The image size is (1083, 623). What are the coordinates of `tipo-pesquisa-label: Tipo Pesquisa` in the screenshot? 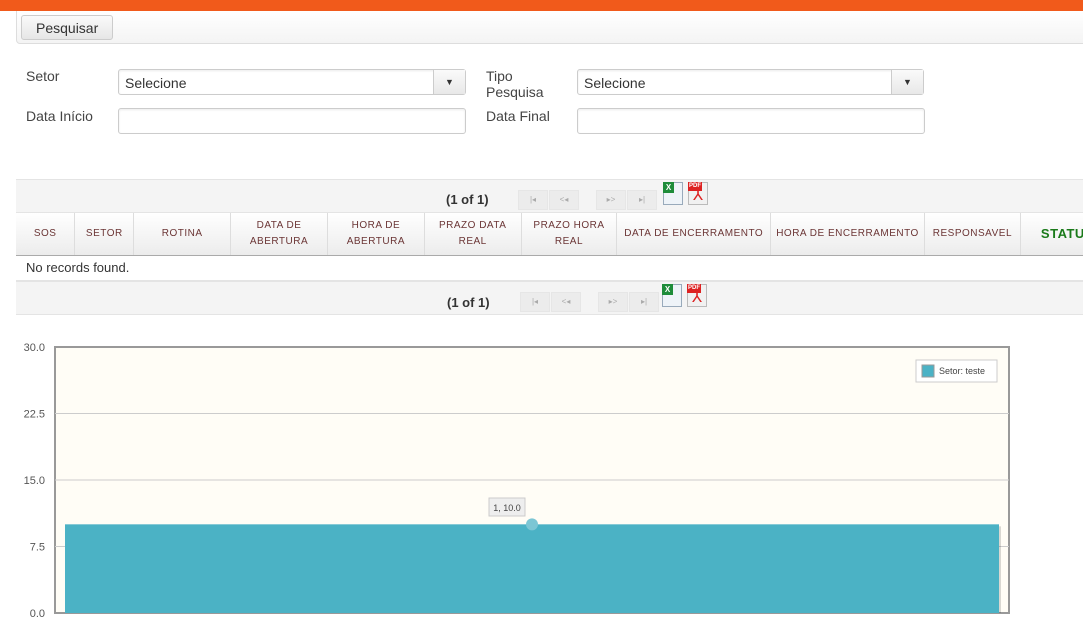 It's located at (515, 84).